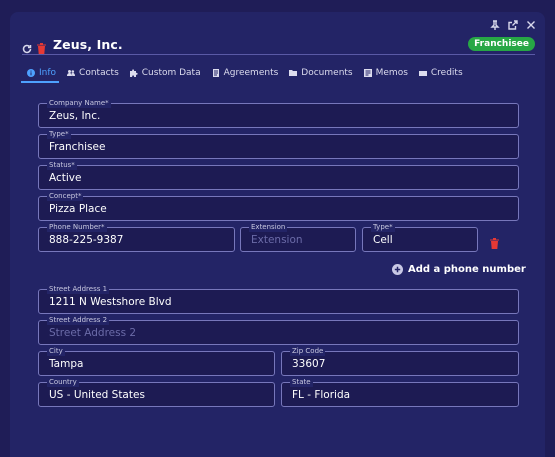 This screenshot has height=457, width=555. What do you see at coordinates (65, 178) in the screenshot?
I see `field-value: Active` at bounding box center [65, 178].